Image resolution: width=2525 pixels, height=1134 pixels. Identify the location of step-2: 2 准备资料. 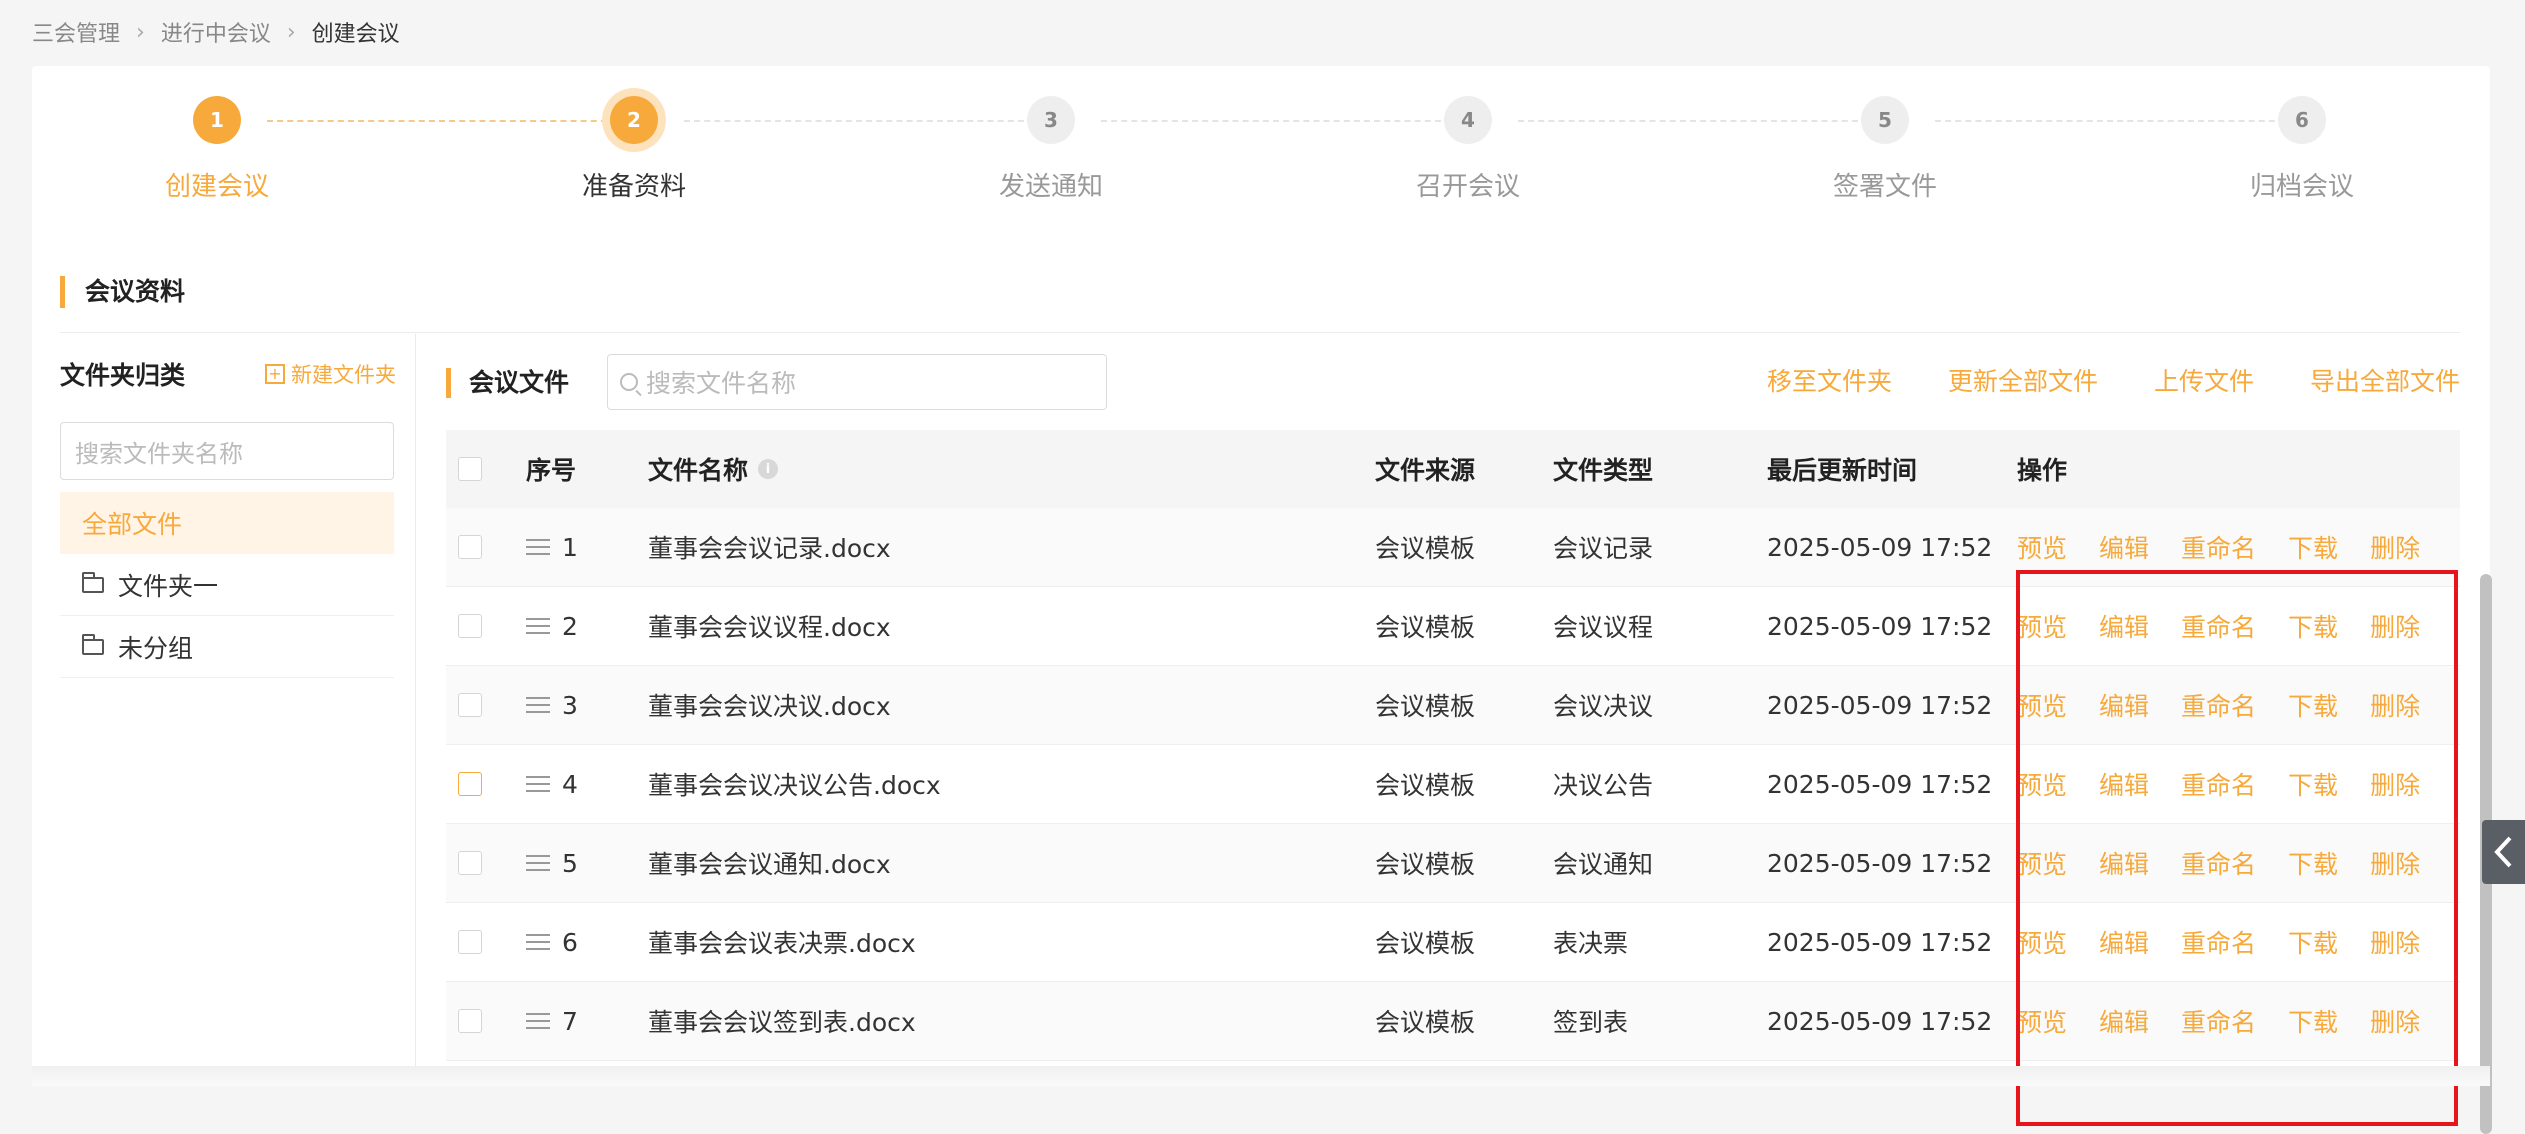
(634, 149).